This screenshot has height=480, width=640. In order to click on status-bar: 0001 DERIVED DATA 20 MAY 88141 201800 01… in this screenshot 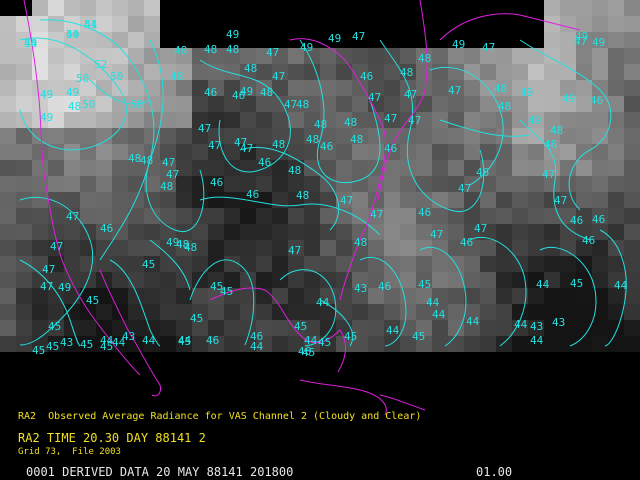, I will do `click(320, 472)`.